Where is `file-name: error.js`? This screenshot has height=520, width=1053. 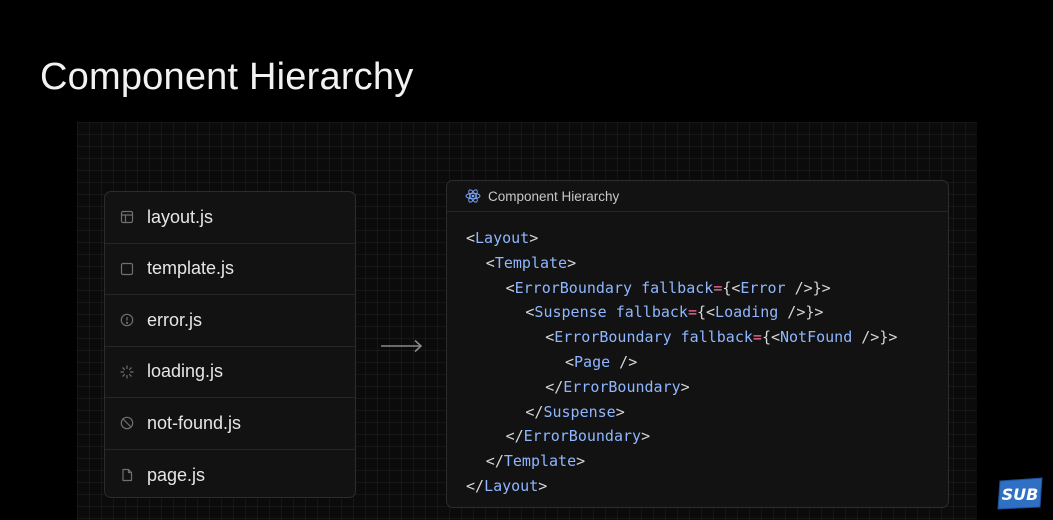
file-name: error.js is located at coordinates (175, 319).